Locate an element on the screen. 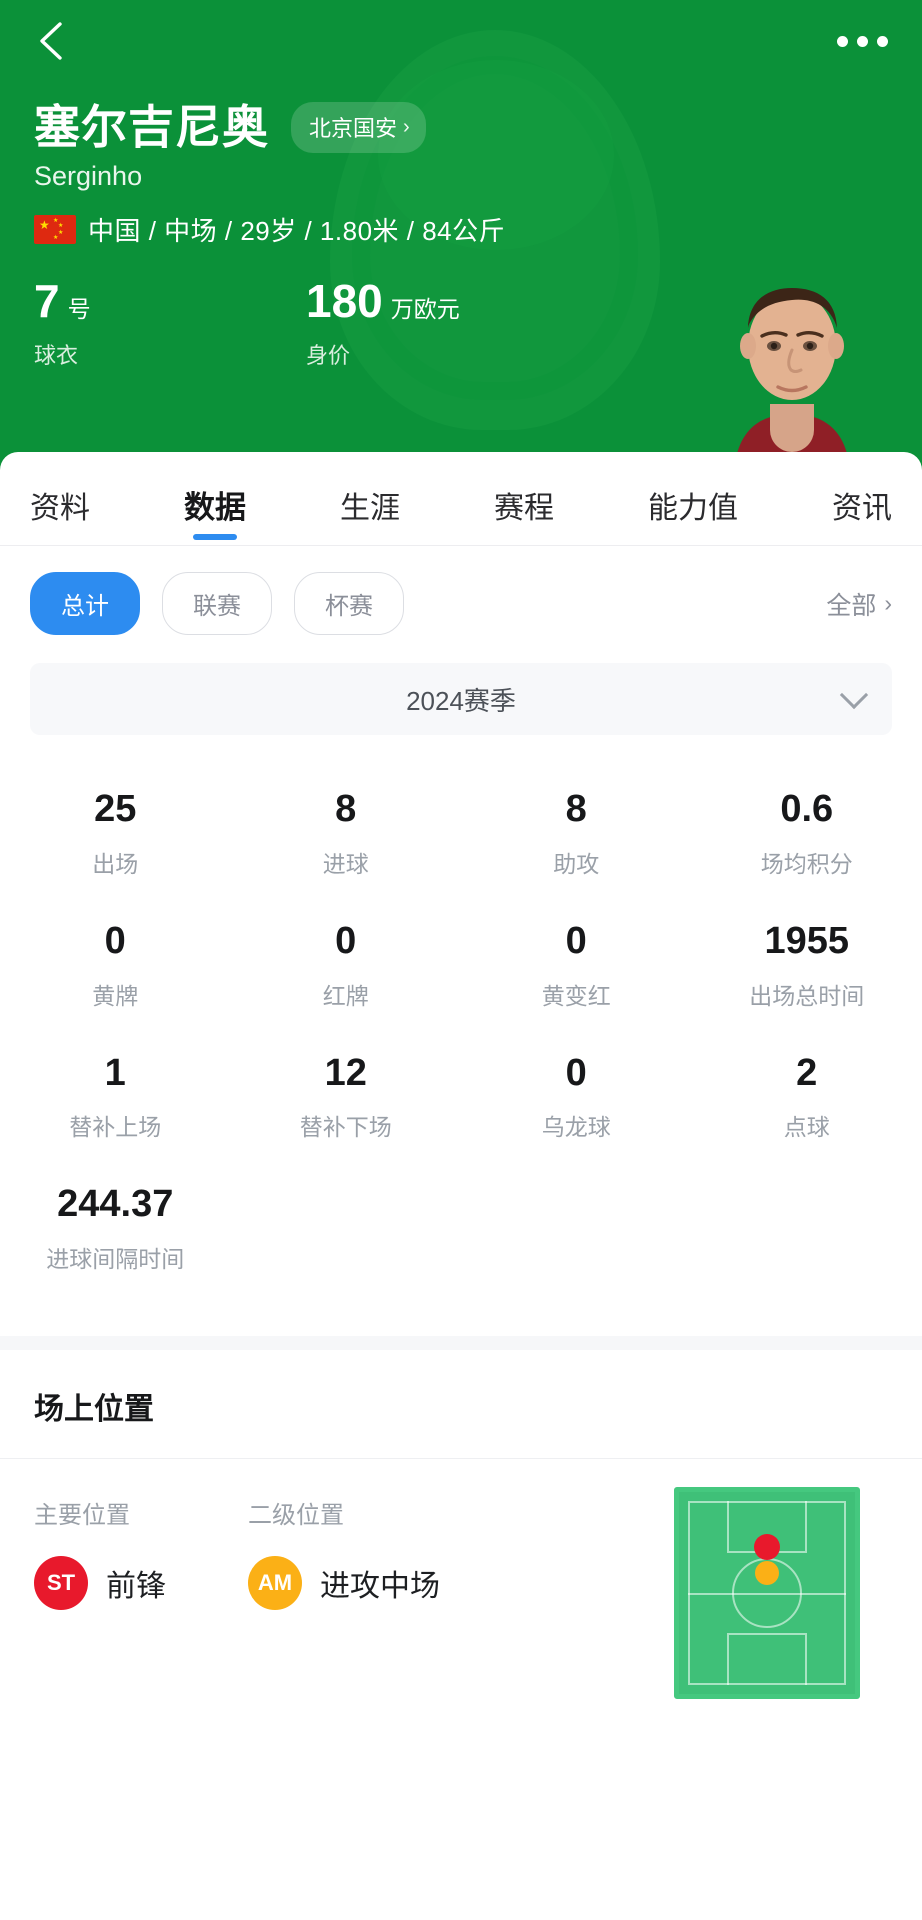 This screenshot has width=922, height=1920. stat-label: 场均积分 is located at coordinates (806, 863).